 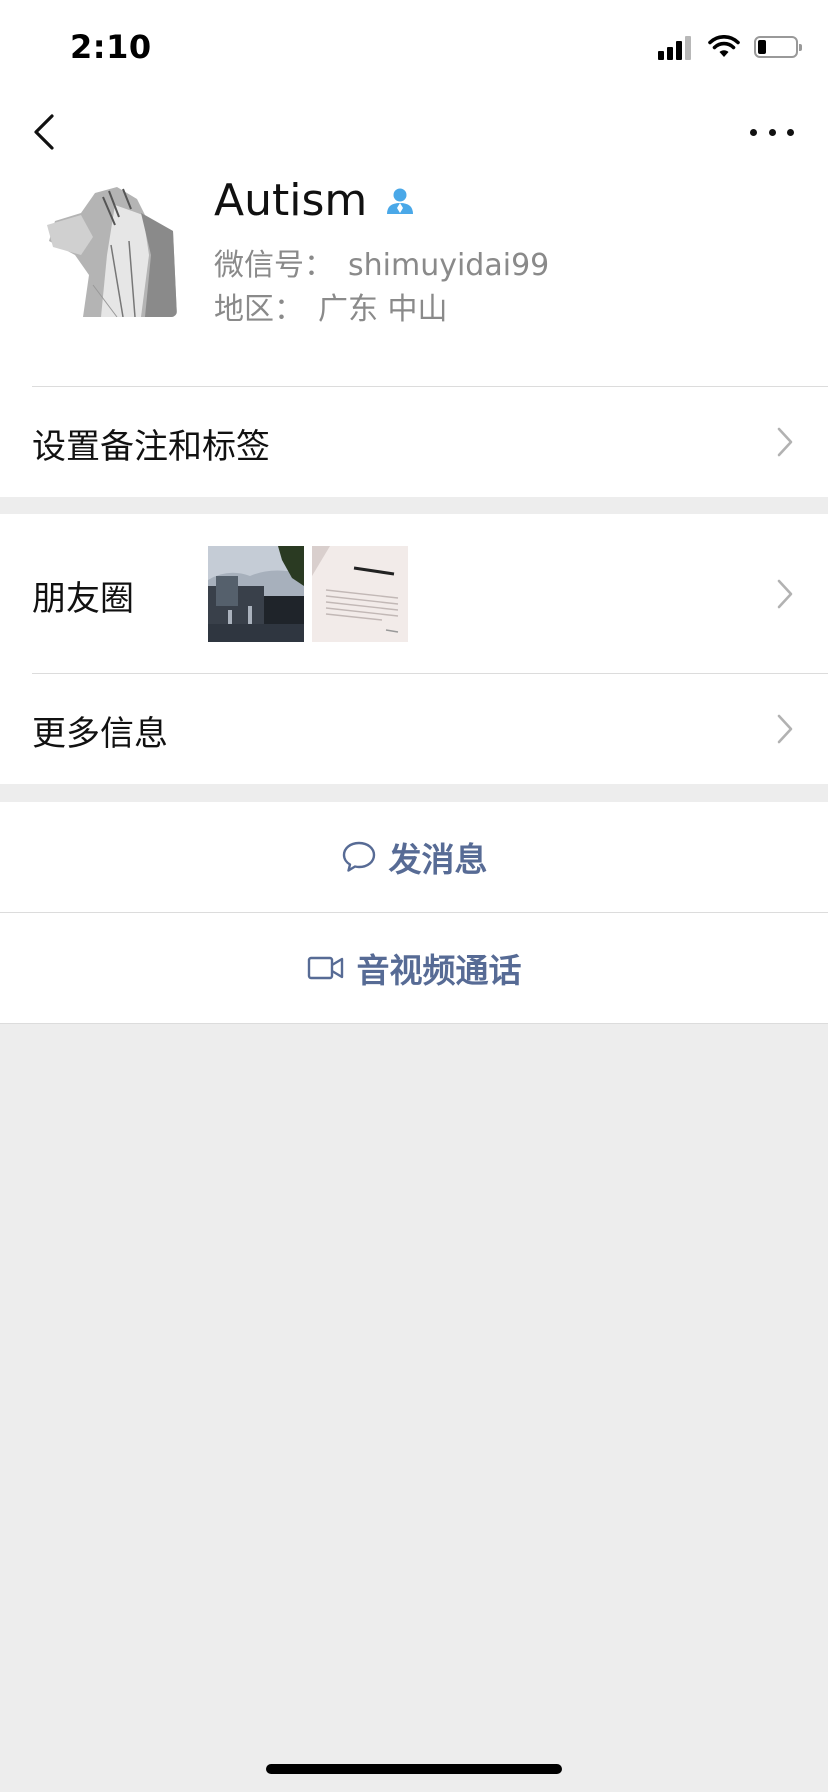 I want to click on send-message-label: 发消息, so click(x=438, y=859).